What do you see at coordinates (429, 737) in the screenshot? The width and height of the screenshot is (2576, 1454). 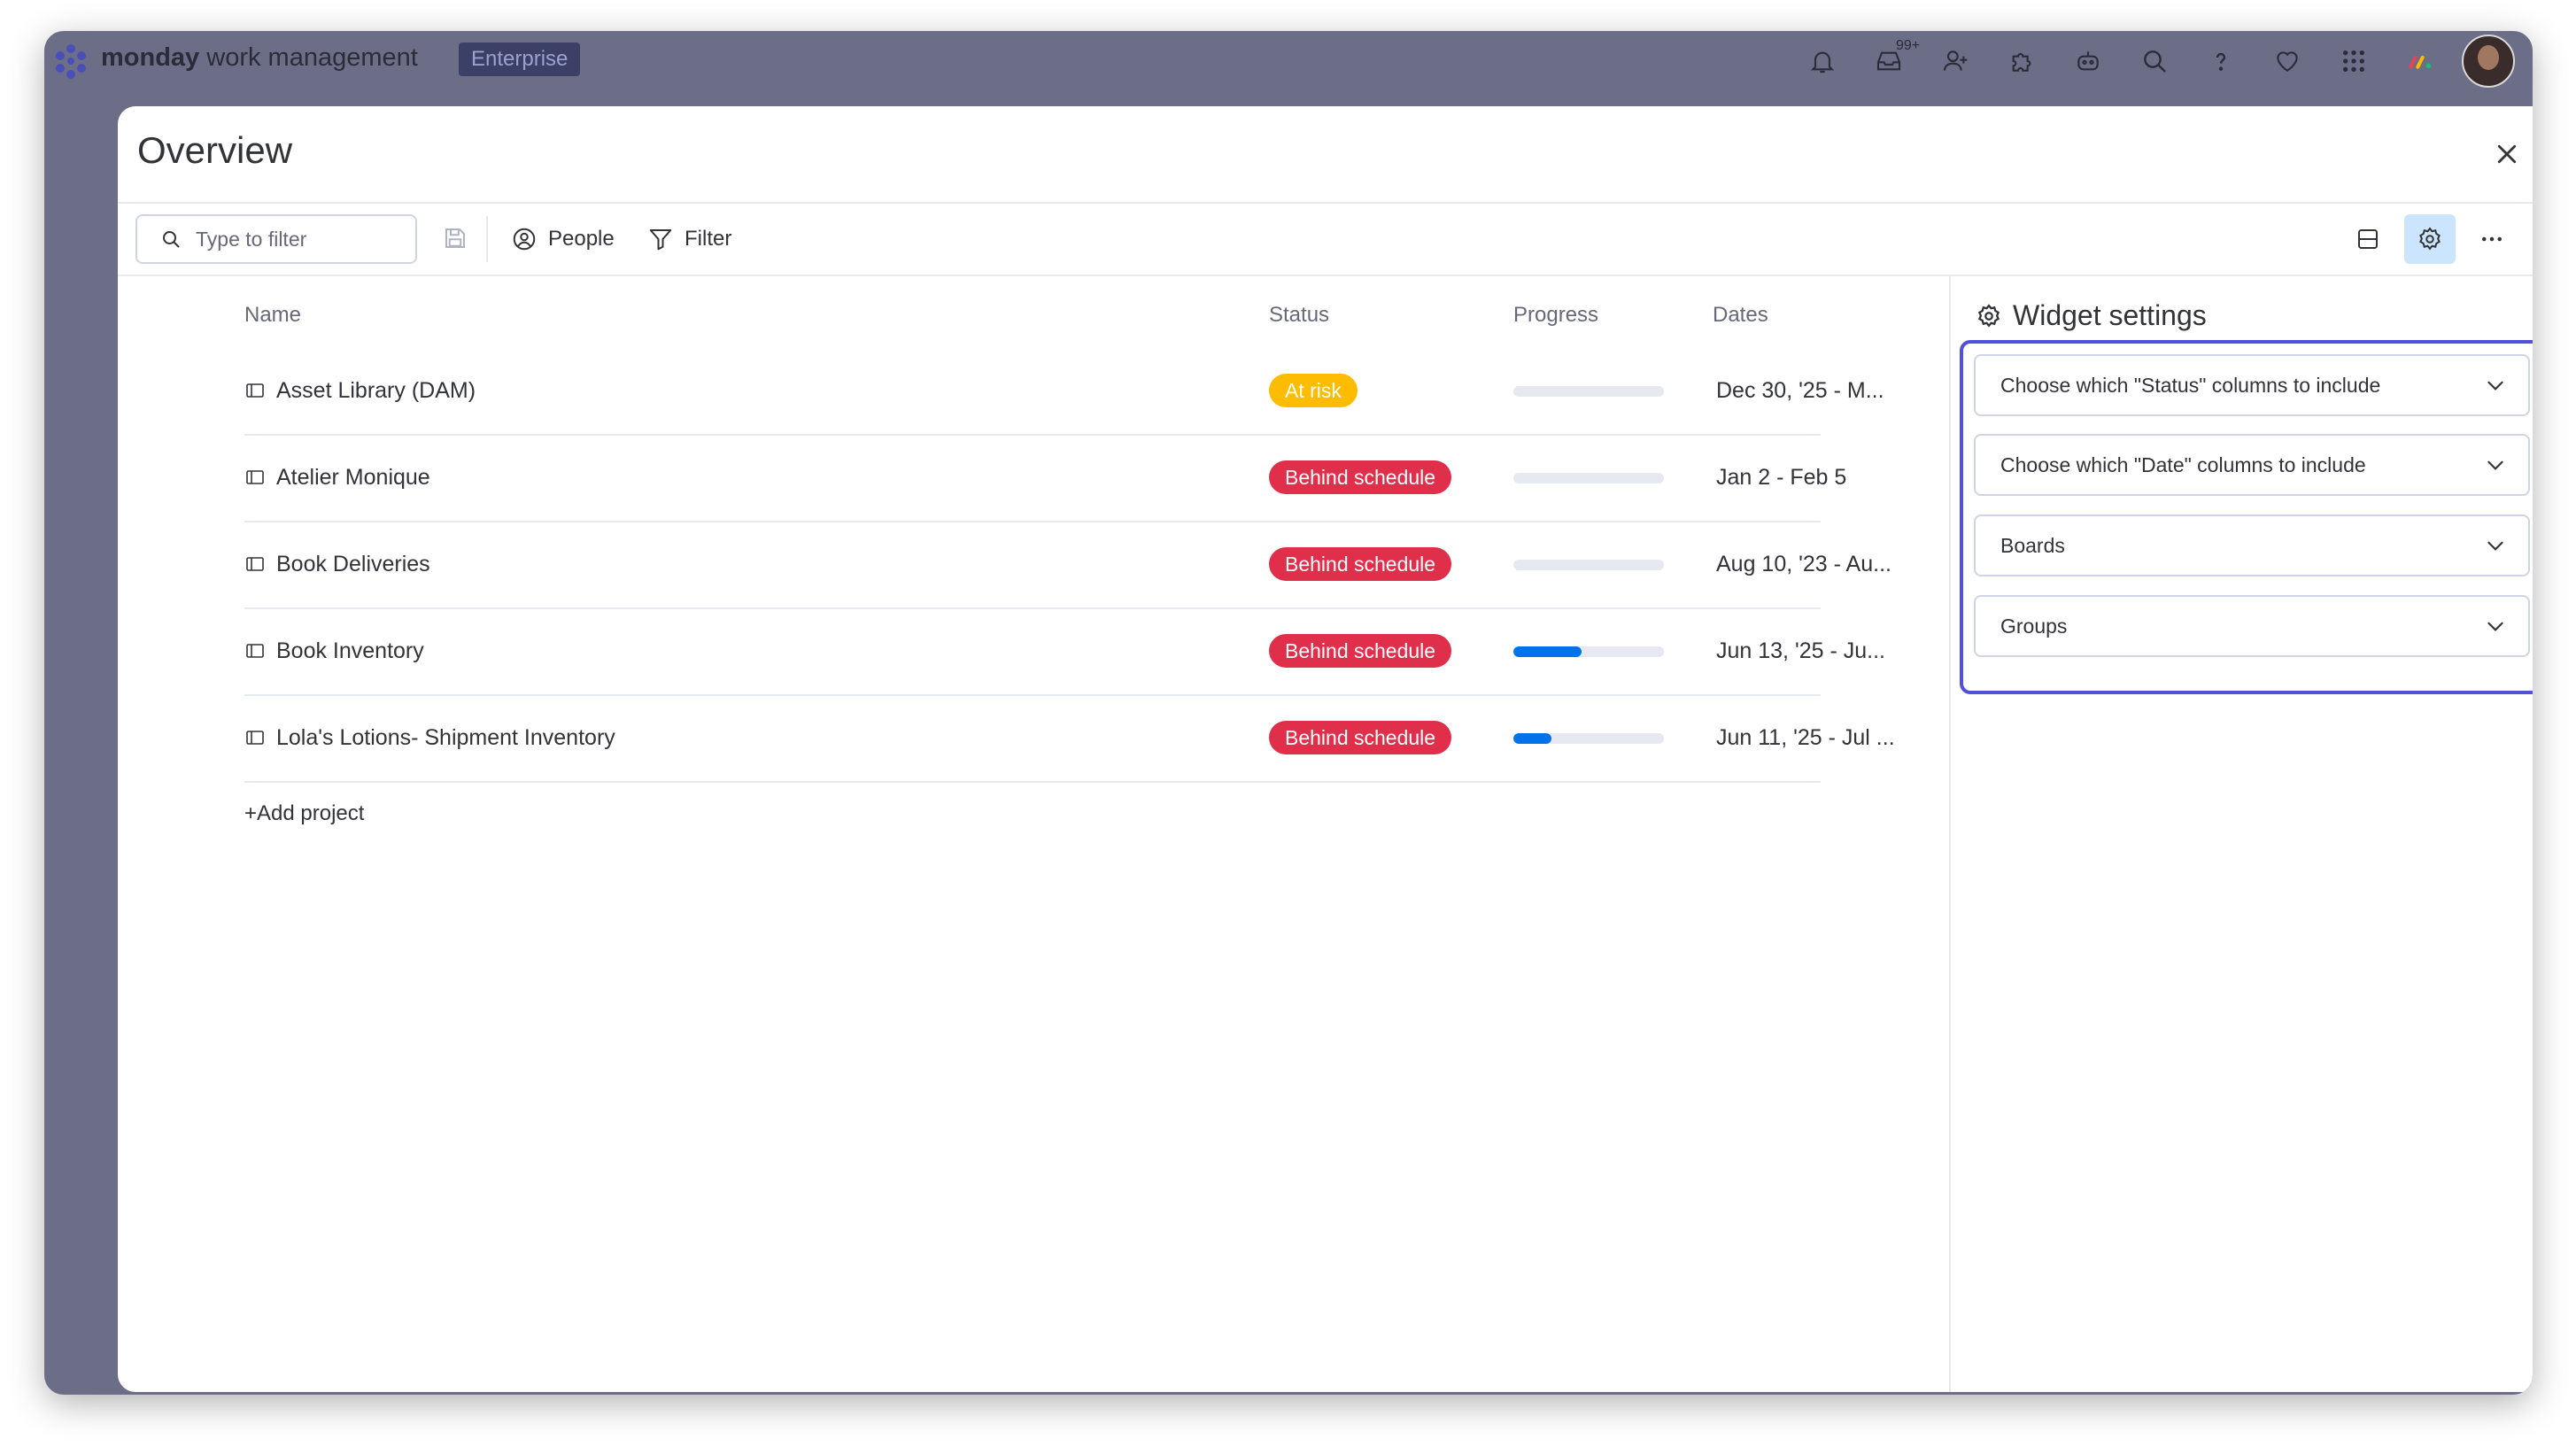 I see `project-name: Lola's Lotions- Shipment Inventory` at bounding box center [429, 737].